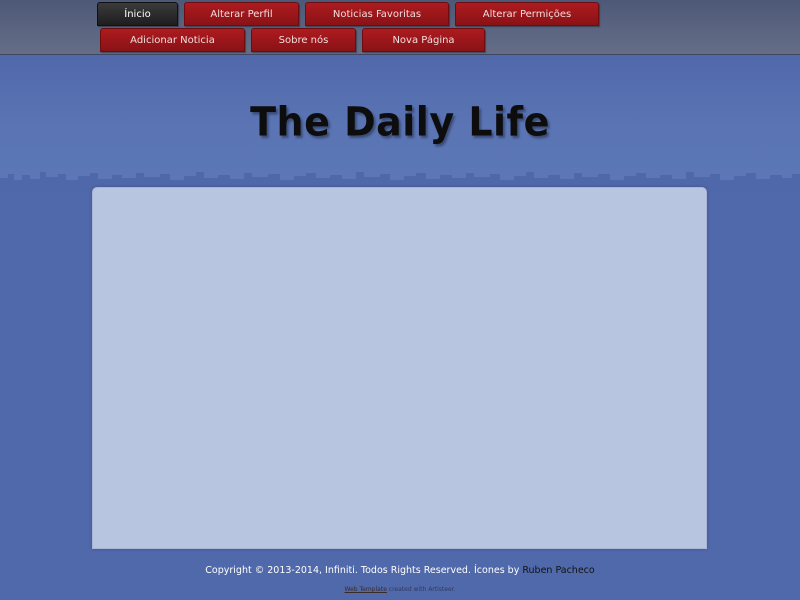 The width and height of the screenshot is (800, 600). What do you see at coordinates (303, 40) in the screenshot?
I see `tab-sobre-nos: Sobre nós` at bounding box center [303, 40].